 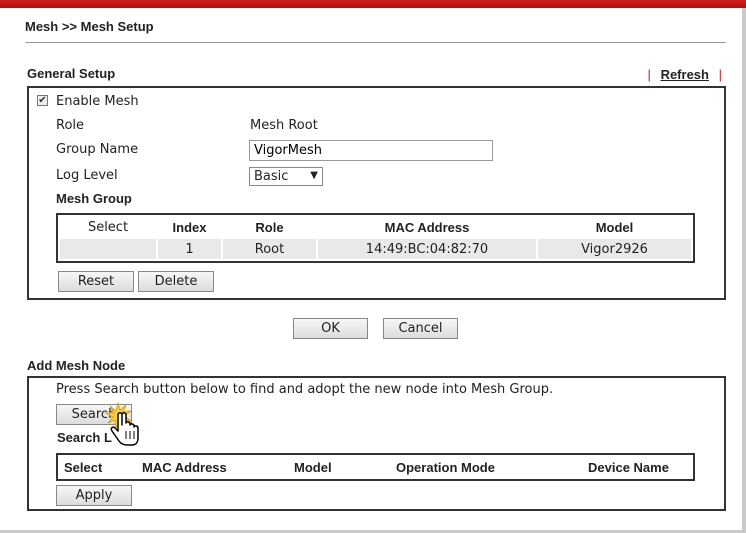 I want to click on col-device-name: Device Name, so click(x=628, y=467).